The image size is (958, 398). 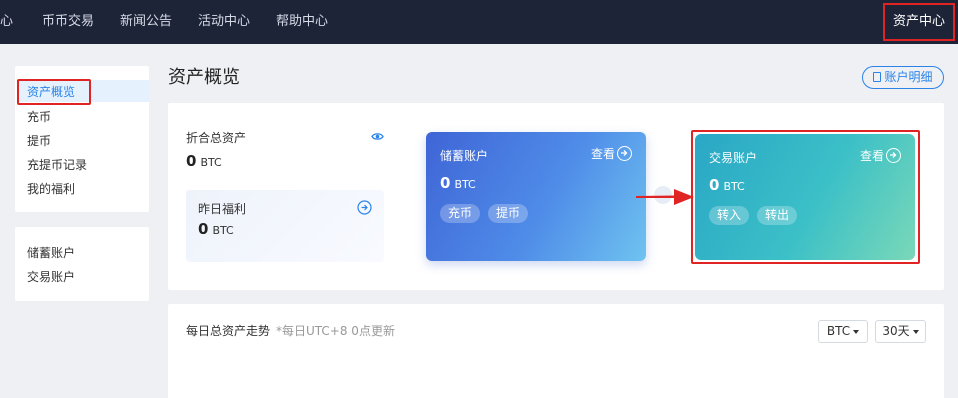 I want to click on trading-account-number: 0, so click(x=714, y=185).